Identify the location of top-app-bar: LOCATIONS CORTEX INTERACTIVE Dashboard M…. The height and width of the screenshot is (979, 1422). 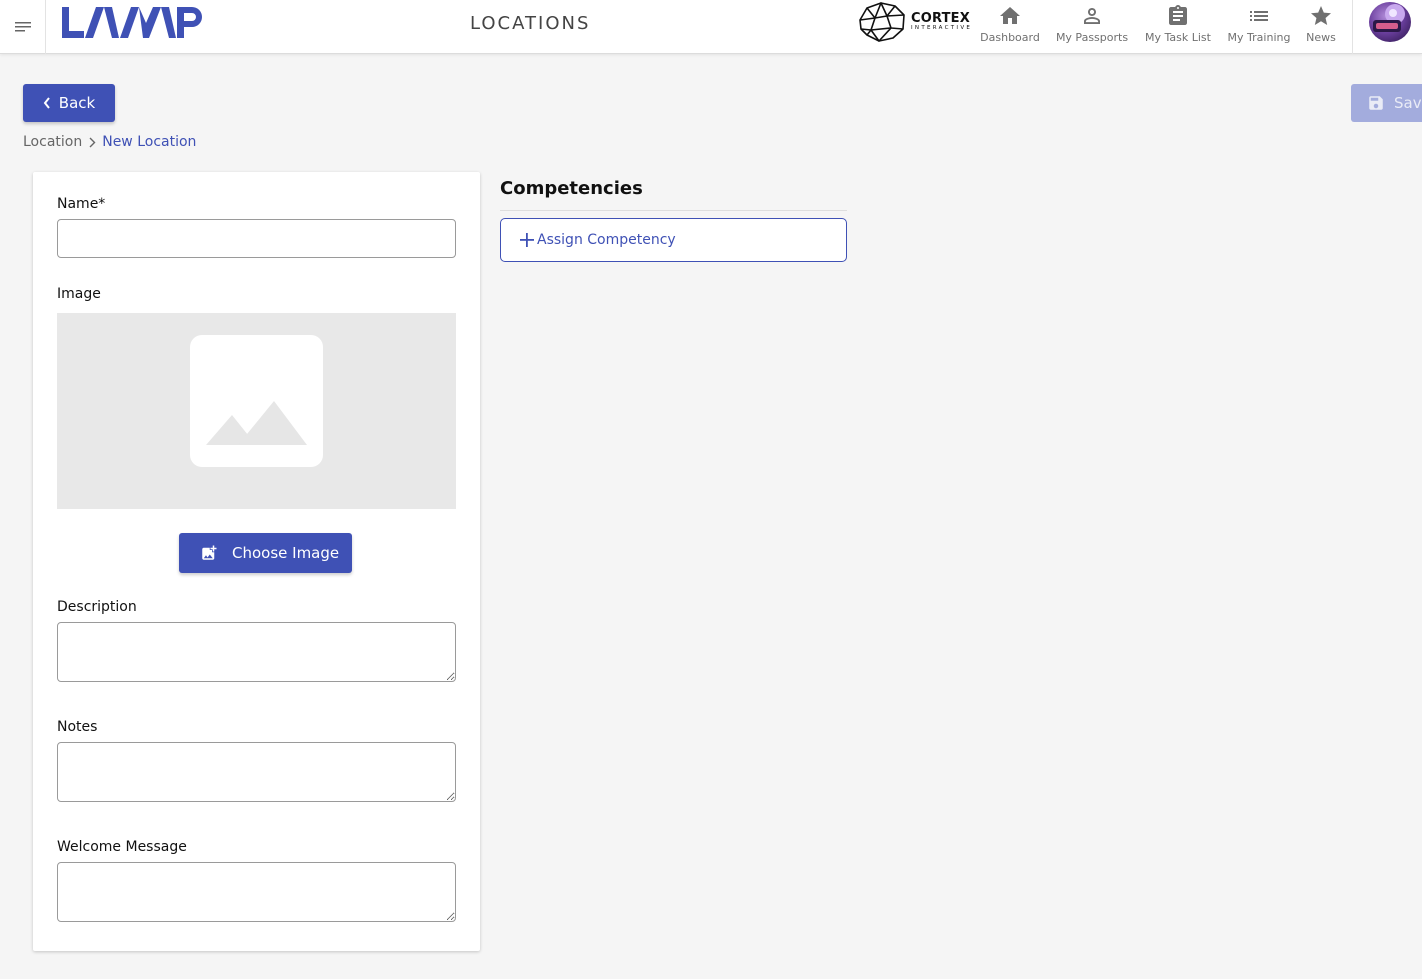
(711, 27).